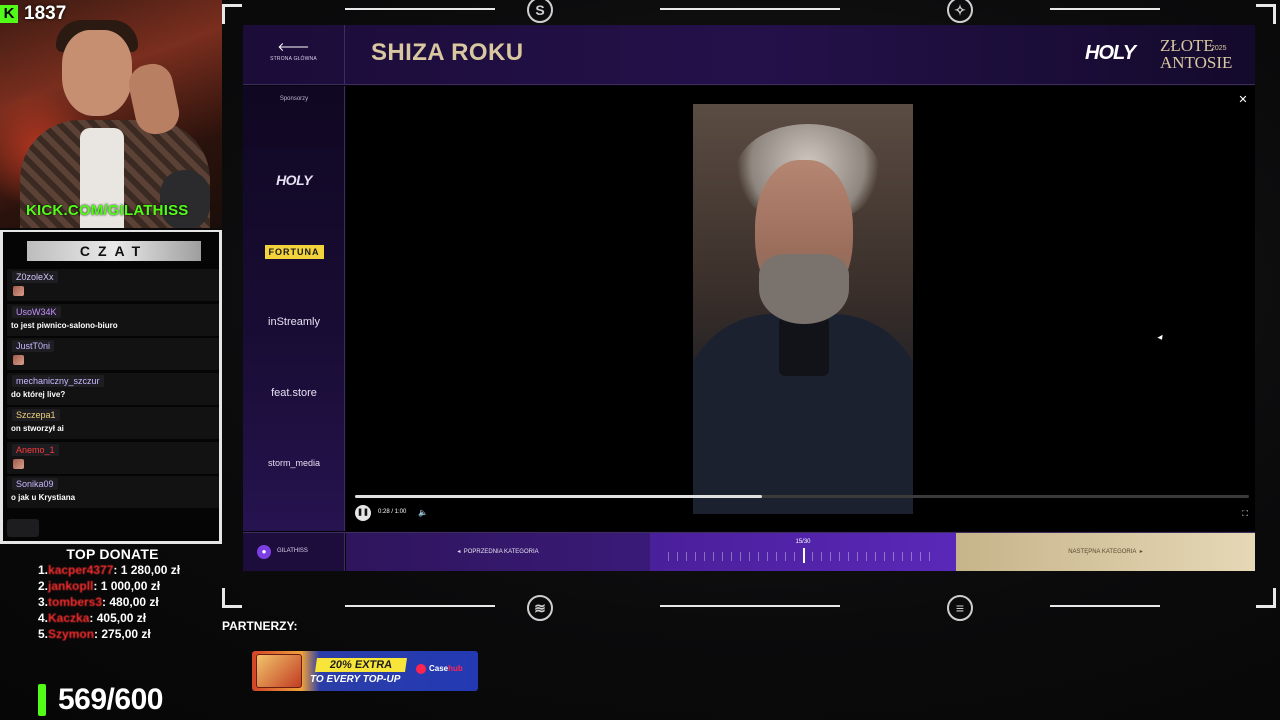 This screenshot has width=1280, height=720. Describe the element at coordinates (113, 492) in the screenshot. I see `chat-message: Sonika09 o jak u Krystiana` at that location.